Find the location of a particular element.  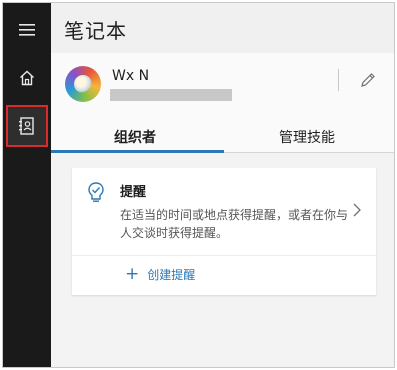

nav-rail is located at coordinates (27, 185).